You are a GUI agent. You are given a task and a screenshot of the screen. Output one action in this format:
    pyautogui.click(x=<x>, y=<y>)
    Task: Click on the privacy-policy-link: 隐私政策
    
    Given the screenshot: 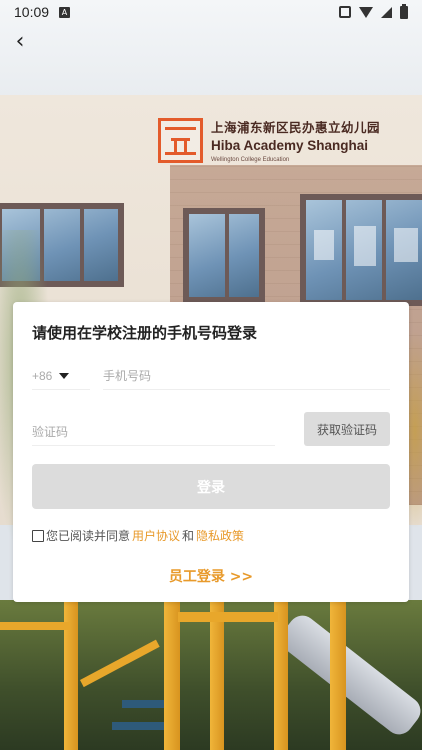 What is the action you would take?
    pyautogui.click(x=220, y=535)
    